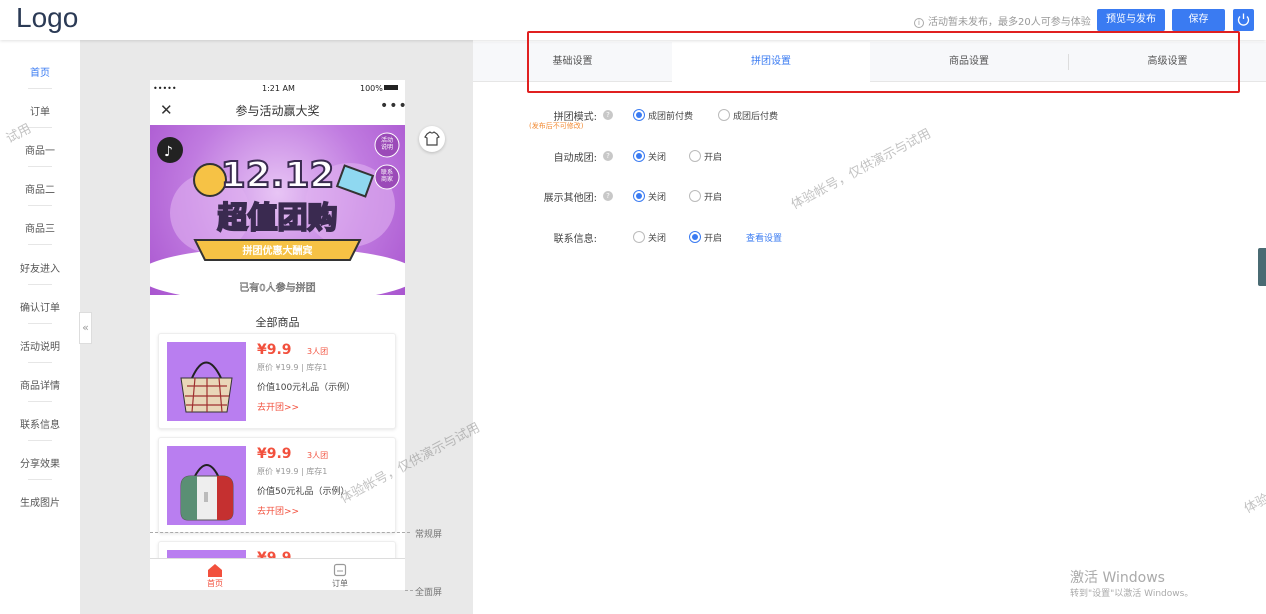 The width and height of the screenshot is (1266, 614). I want to click on participant-count: 已有0人参与拼团, so click(277, 289).